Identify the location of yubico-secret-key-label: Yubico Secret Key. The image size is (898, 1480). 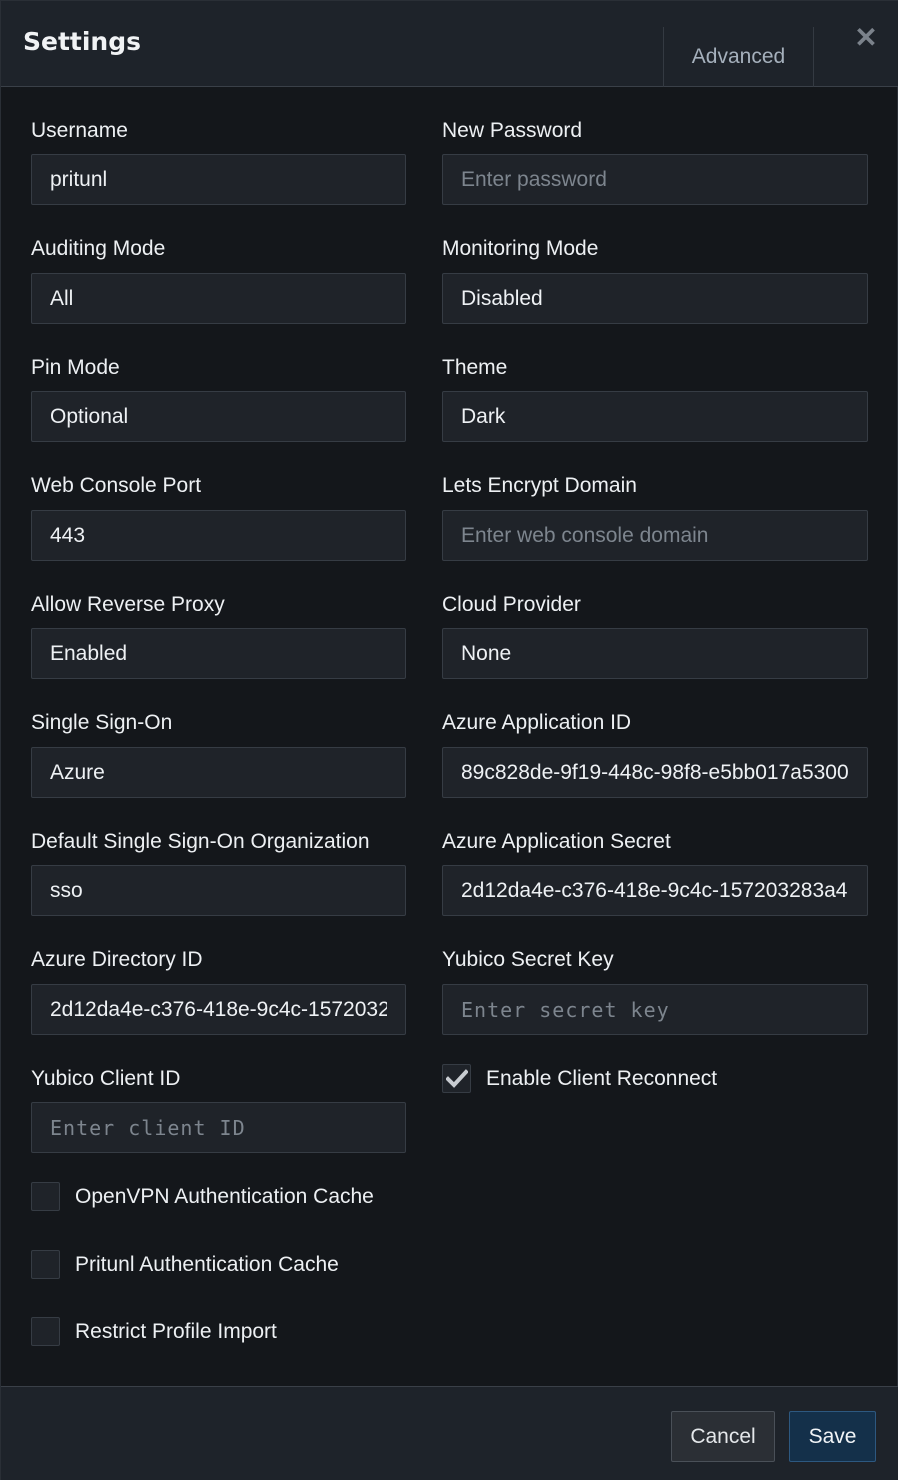
(528, 959).